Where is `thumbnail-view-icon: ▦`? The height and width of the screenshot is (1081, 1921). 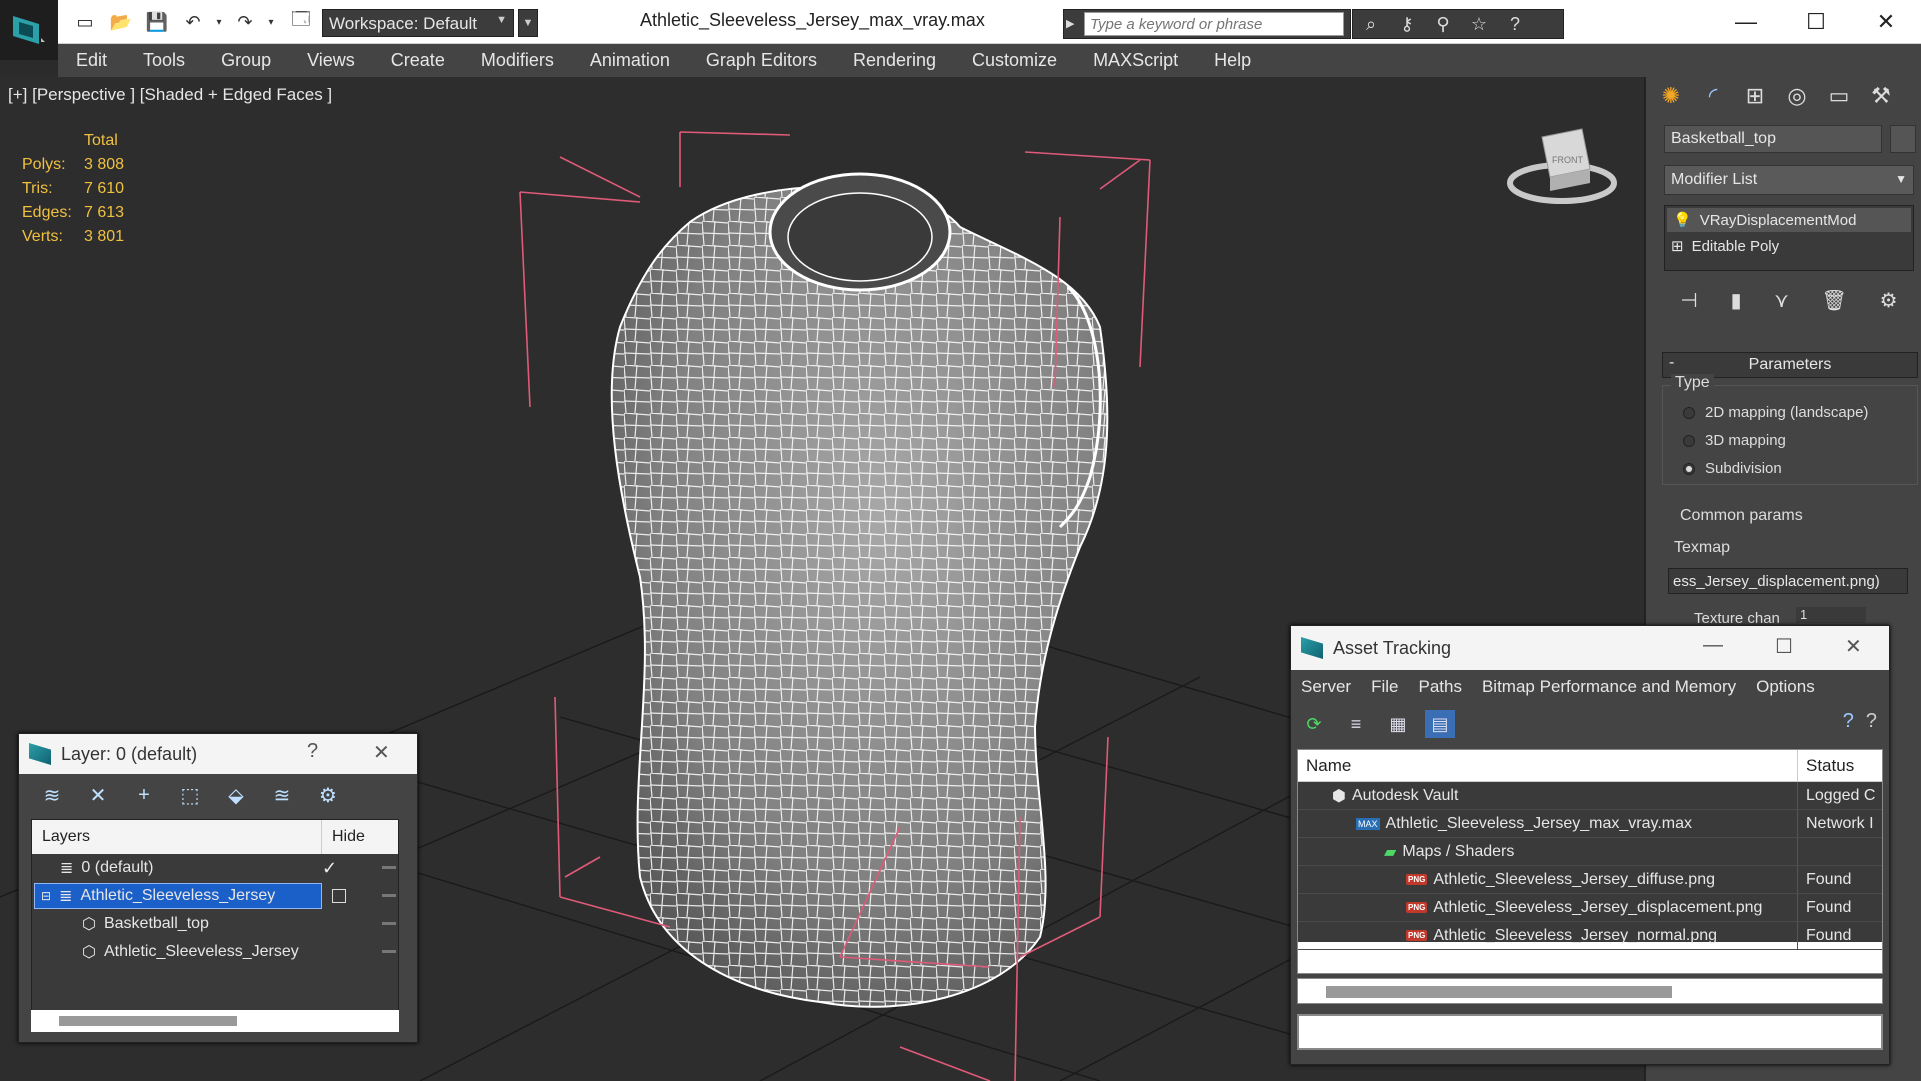 thumbnail-view-icon: ▦ is located at coordinates (1398, 724).